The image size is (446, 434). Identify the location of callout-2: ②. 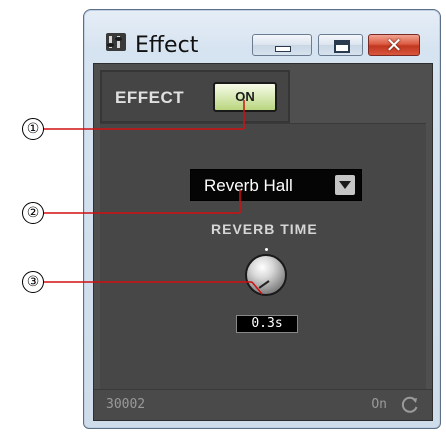
(33, 213).